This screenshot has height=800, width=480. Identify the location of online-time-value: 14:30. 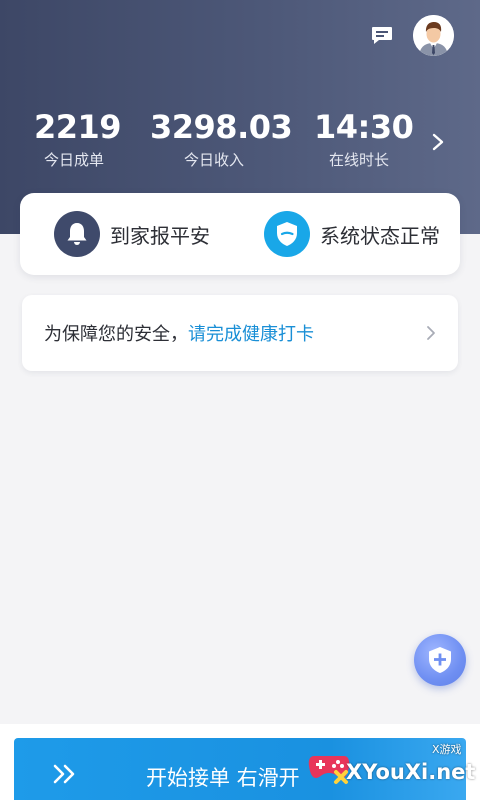
(364, 127).